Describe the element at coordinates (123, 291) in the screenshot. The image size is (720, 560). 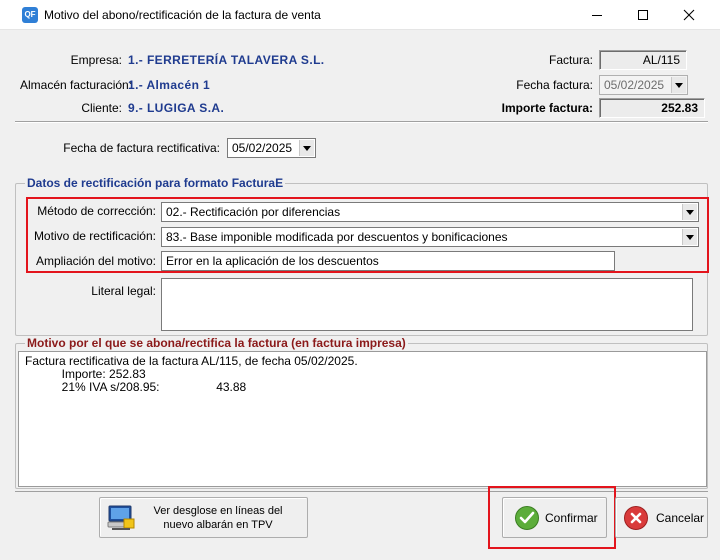
I see `literal-label: Literal legal:` at that location.